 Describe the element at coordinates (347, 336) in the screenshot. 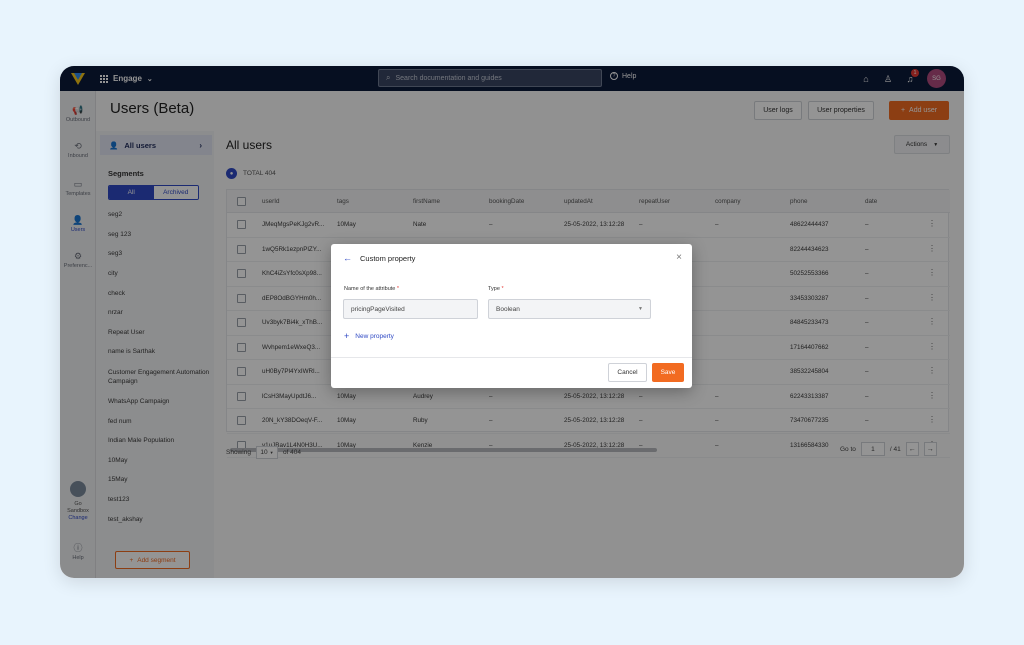

I see `plus-icon: +` at that location.